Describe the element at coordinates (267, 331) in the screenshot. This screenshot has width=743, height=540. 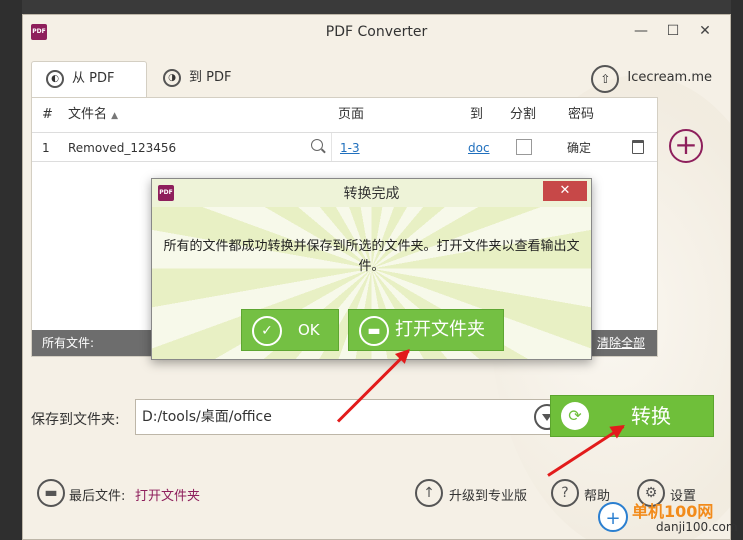
I see `check-icon: ✓` at that location.